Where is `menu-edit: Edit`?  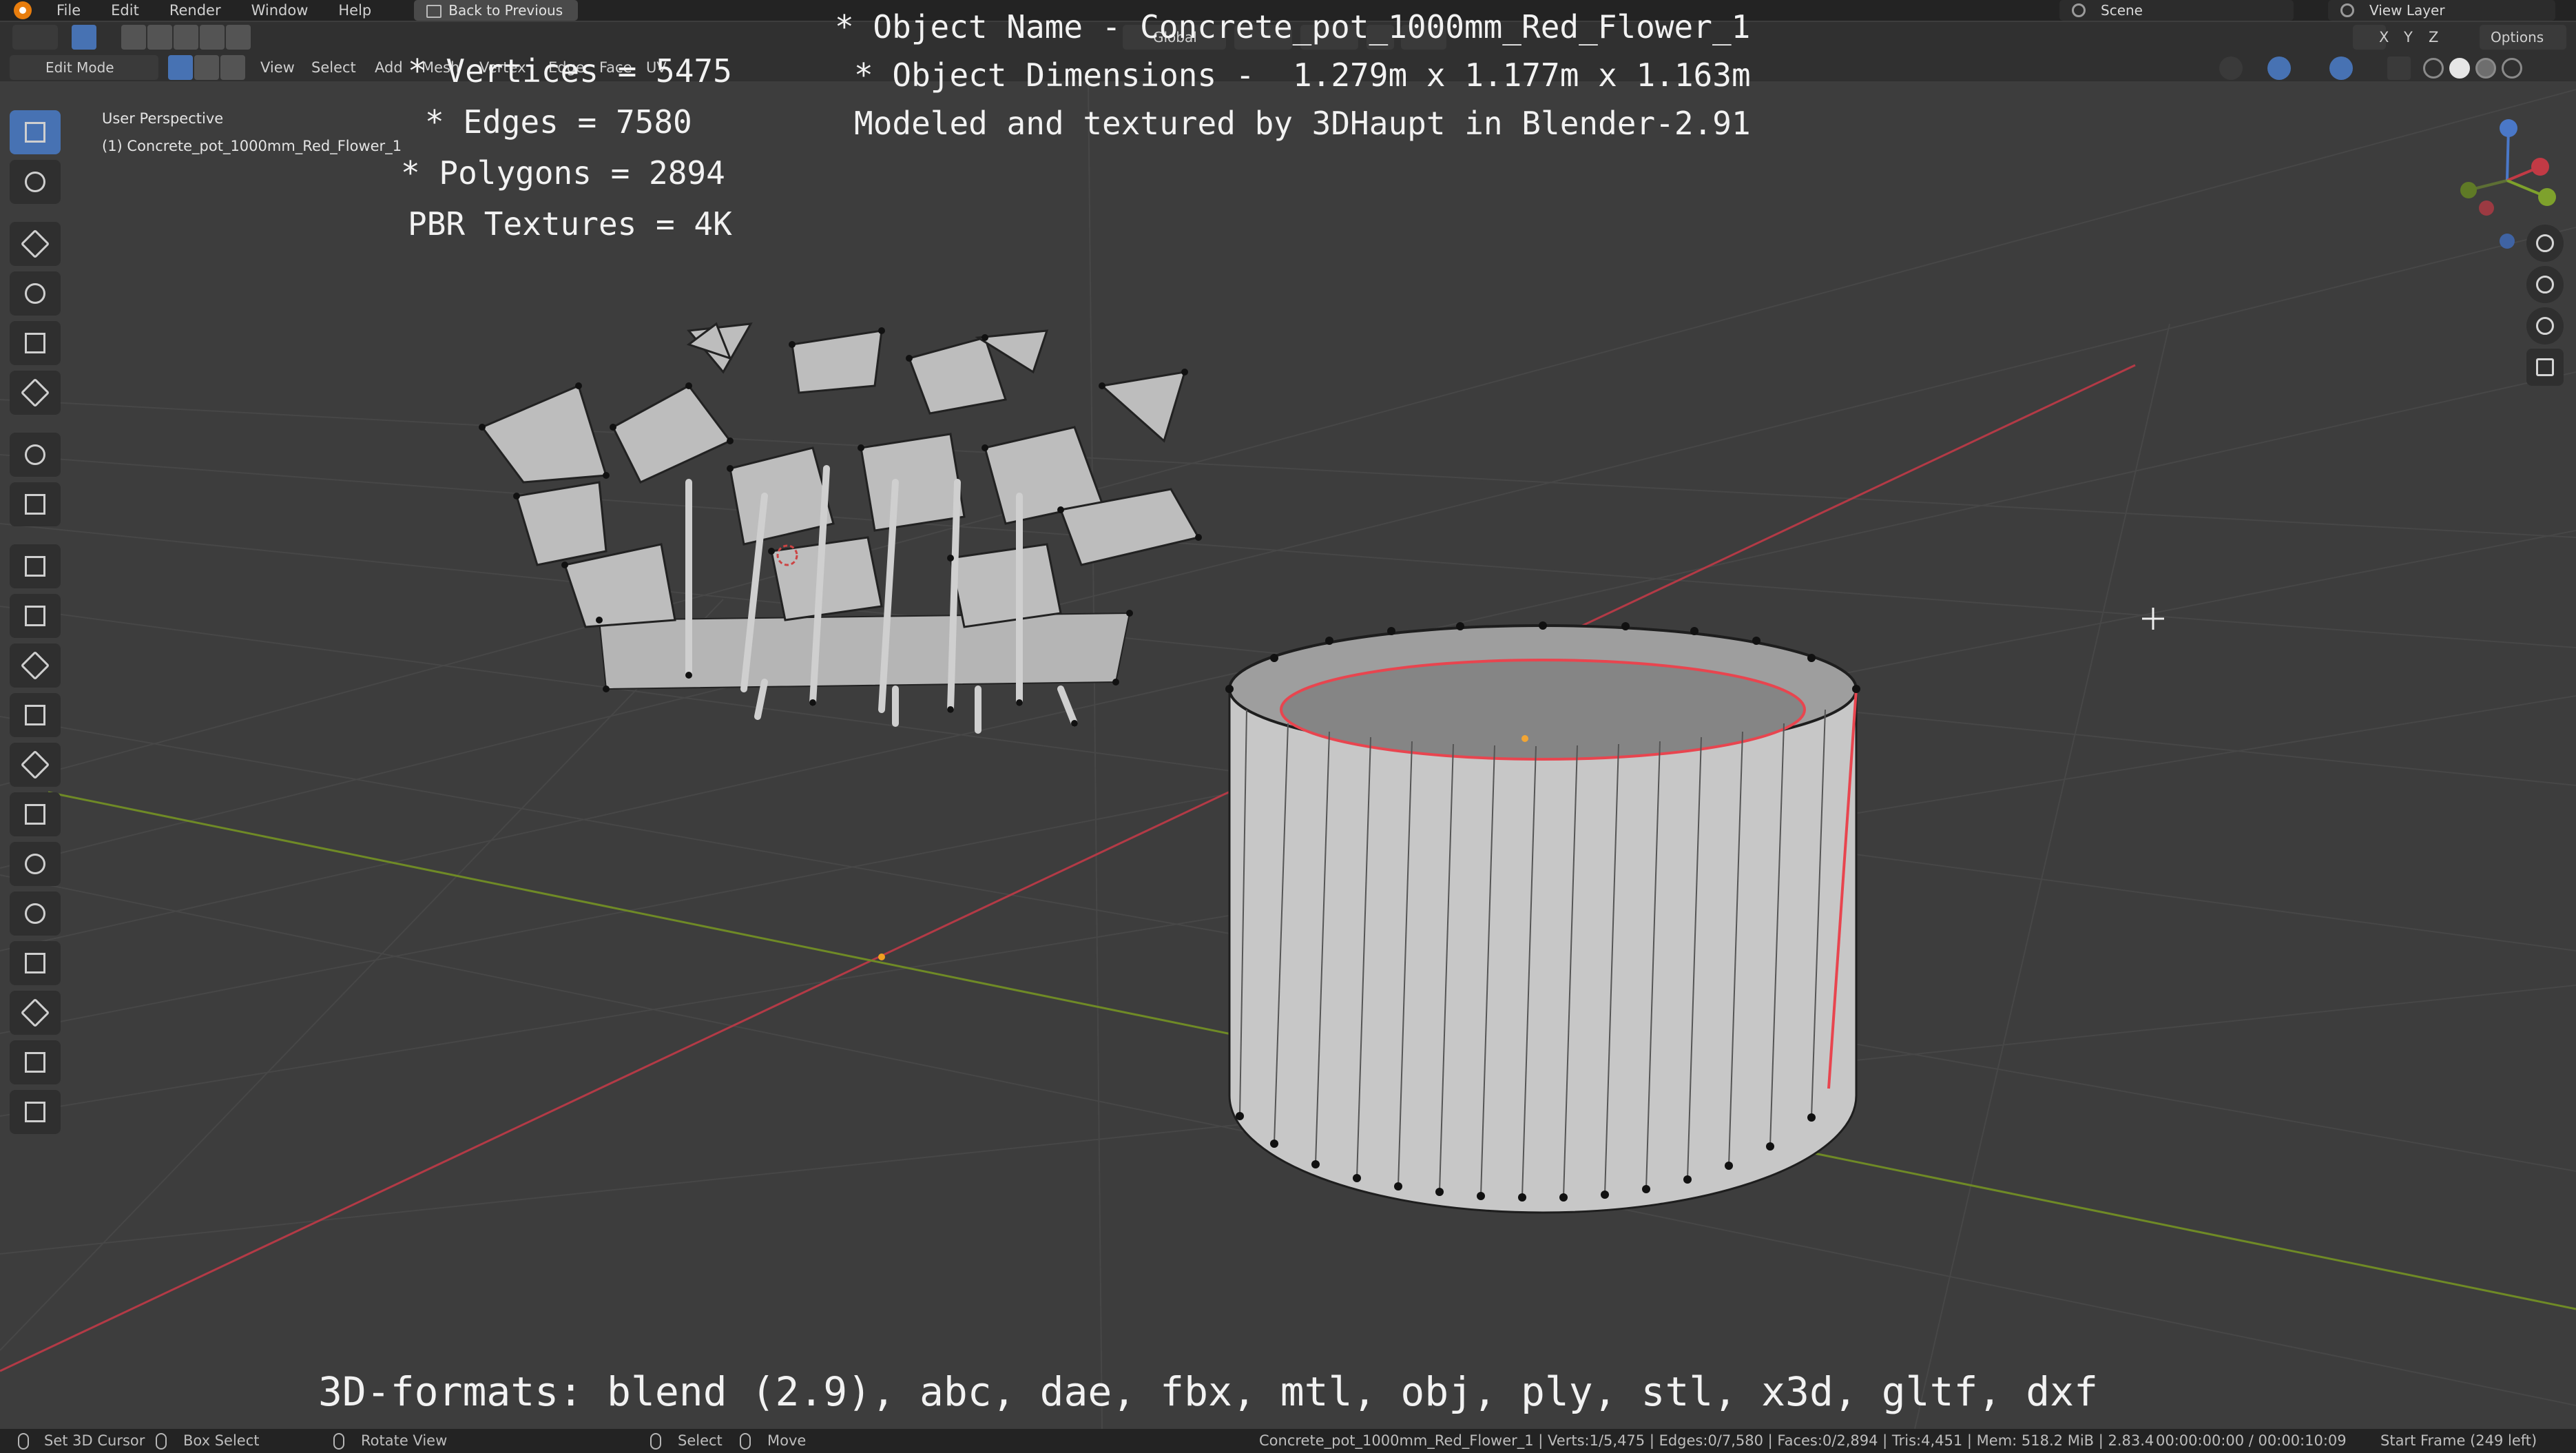 menu-edit: Edit is located at coordinates (125, 10).